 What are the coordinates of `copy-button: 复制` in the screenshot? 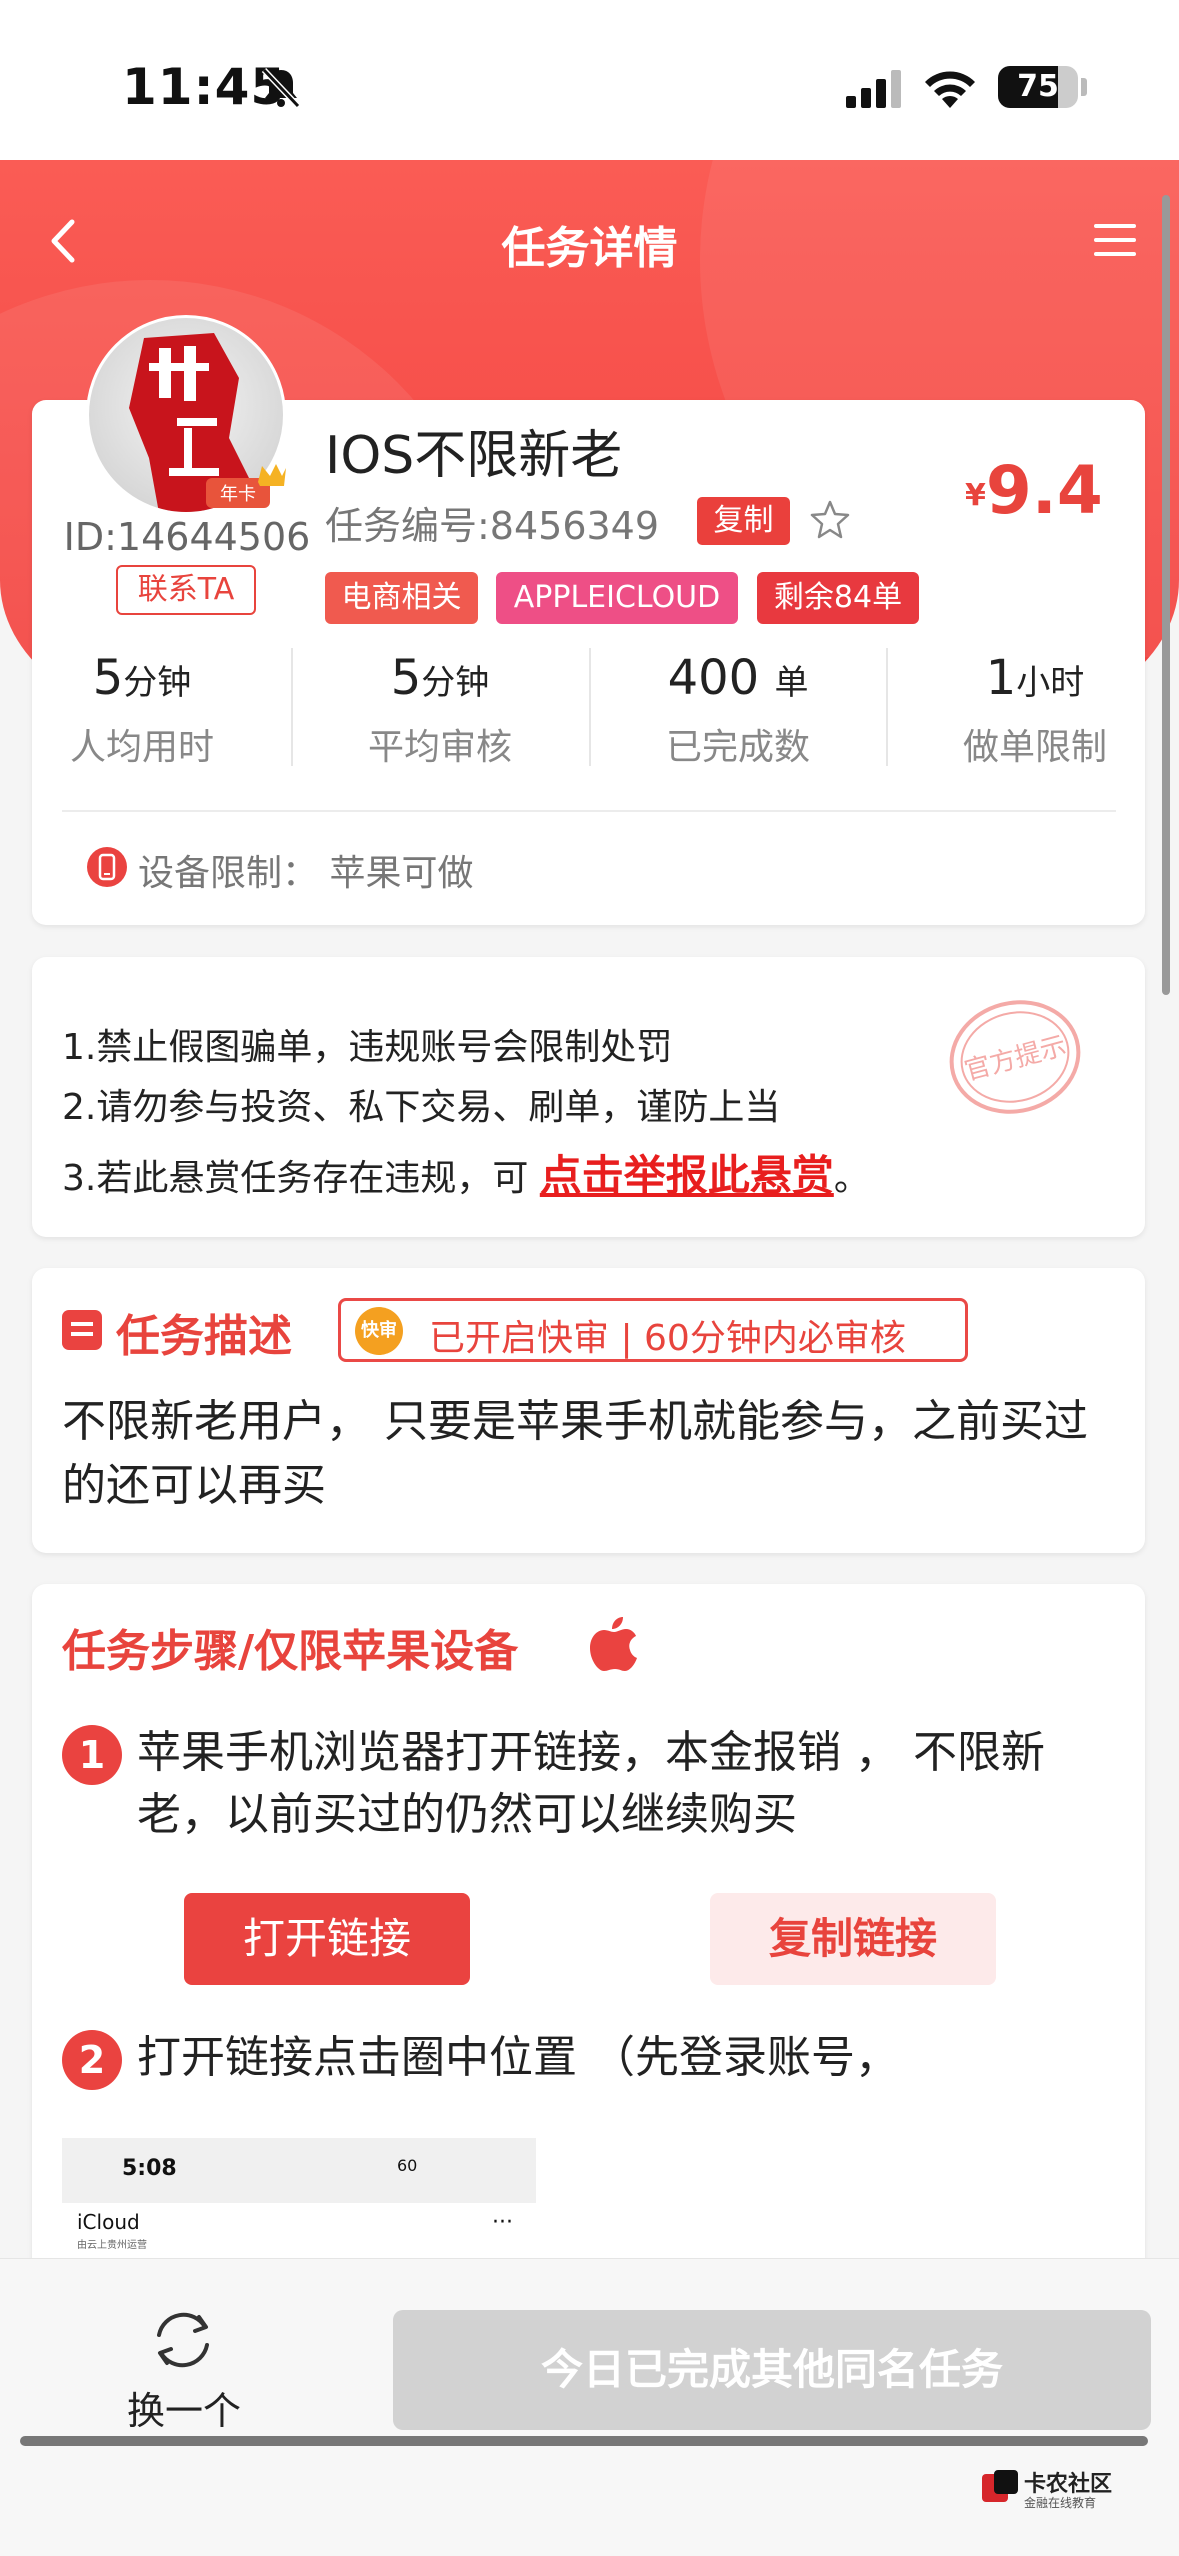 It's located at (743, 521).